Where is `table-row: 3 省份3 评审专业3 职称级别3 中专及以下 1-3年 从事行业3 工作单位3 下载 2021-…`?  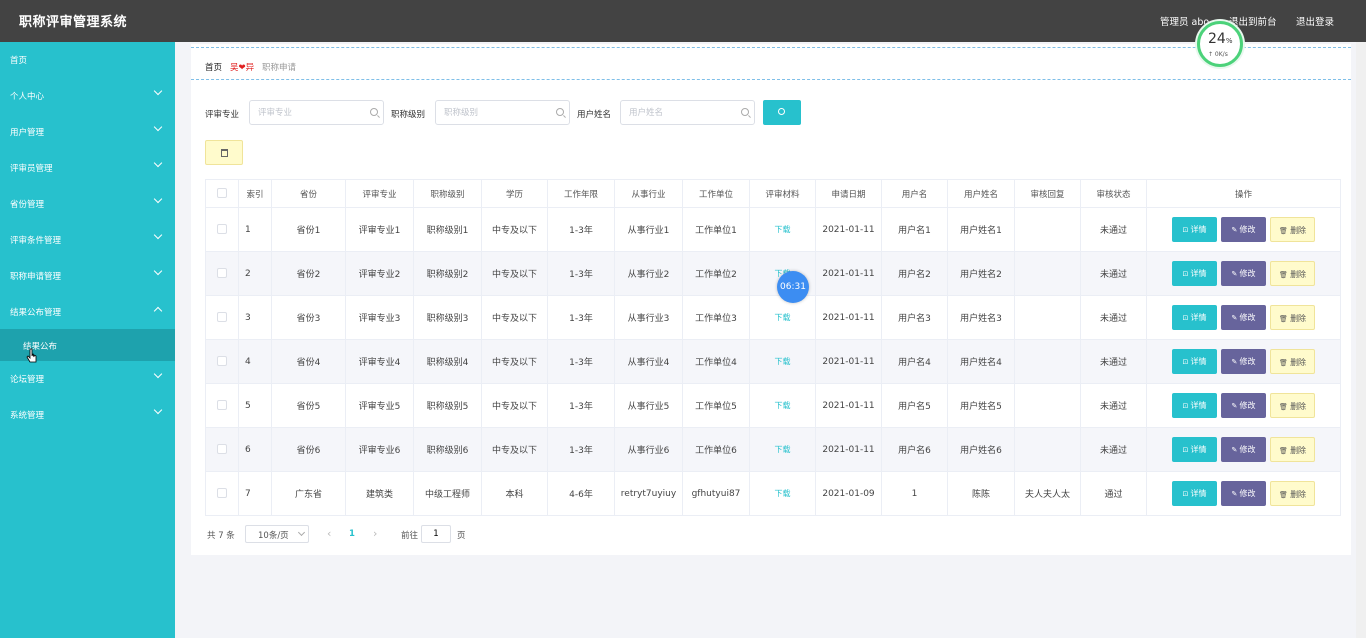
table-row: 3 省份3 评审专业3 职称级别3 中专及以下 1-3年 从事行业3 工作单位3 下载 2021-… is located at coordinates (773, 317).